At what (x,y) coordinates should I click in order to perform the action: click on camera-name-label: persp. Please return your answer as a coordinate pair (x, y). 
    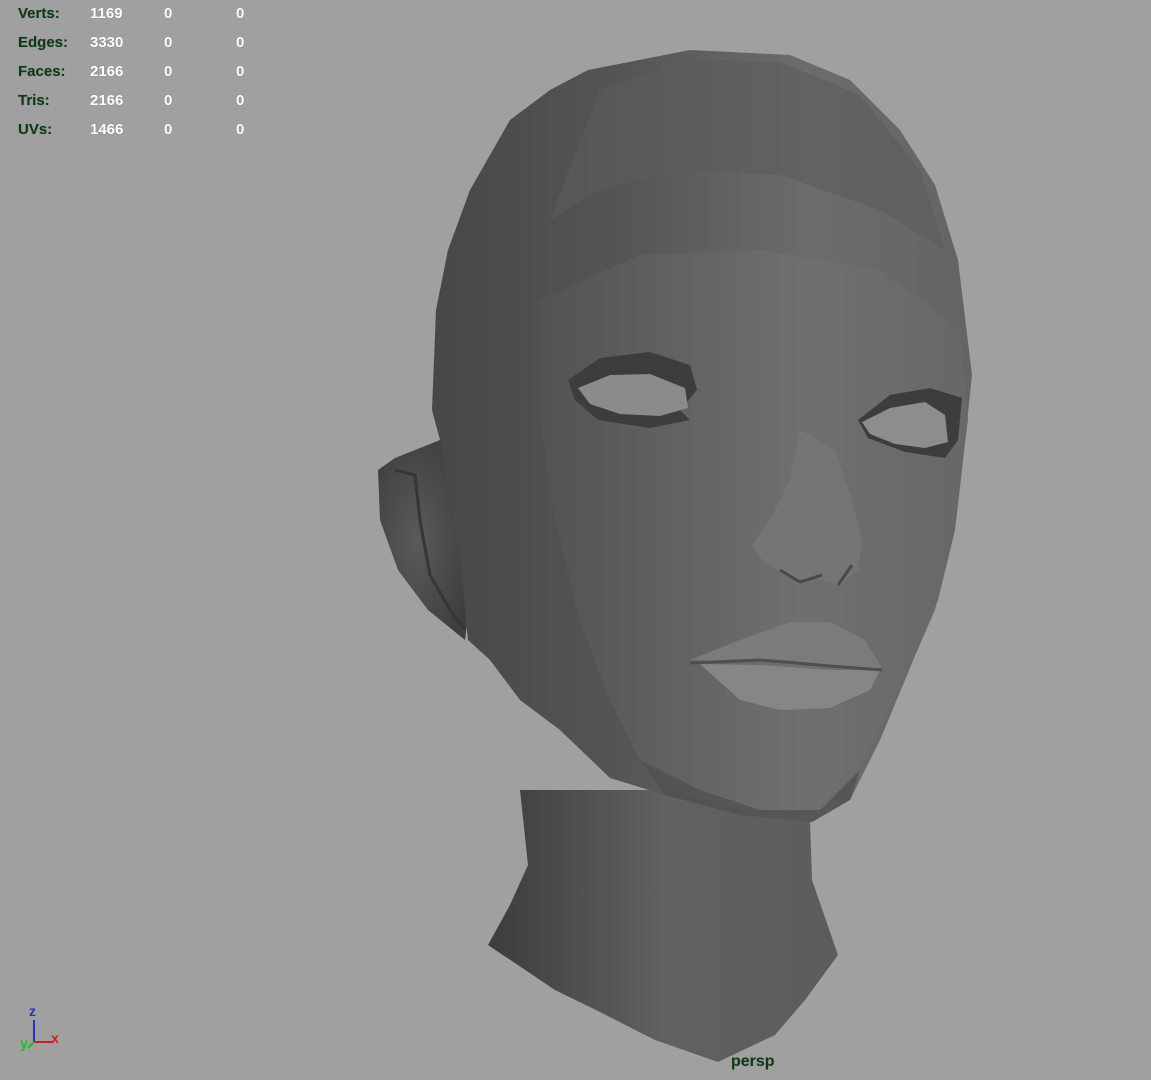
    Looking at the image, I should click on (753, 1061).